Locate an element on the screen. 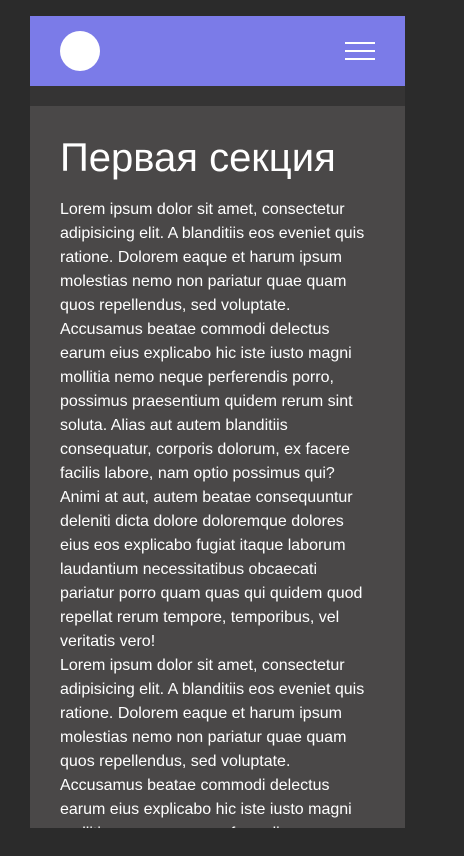 This screenshot has height=856, width=464. header-spacer is located at coordinates (217, 96).